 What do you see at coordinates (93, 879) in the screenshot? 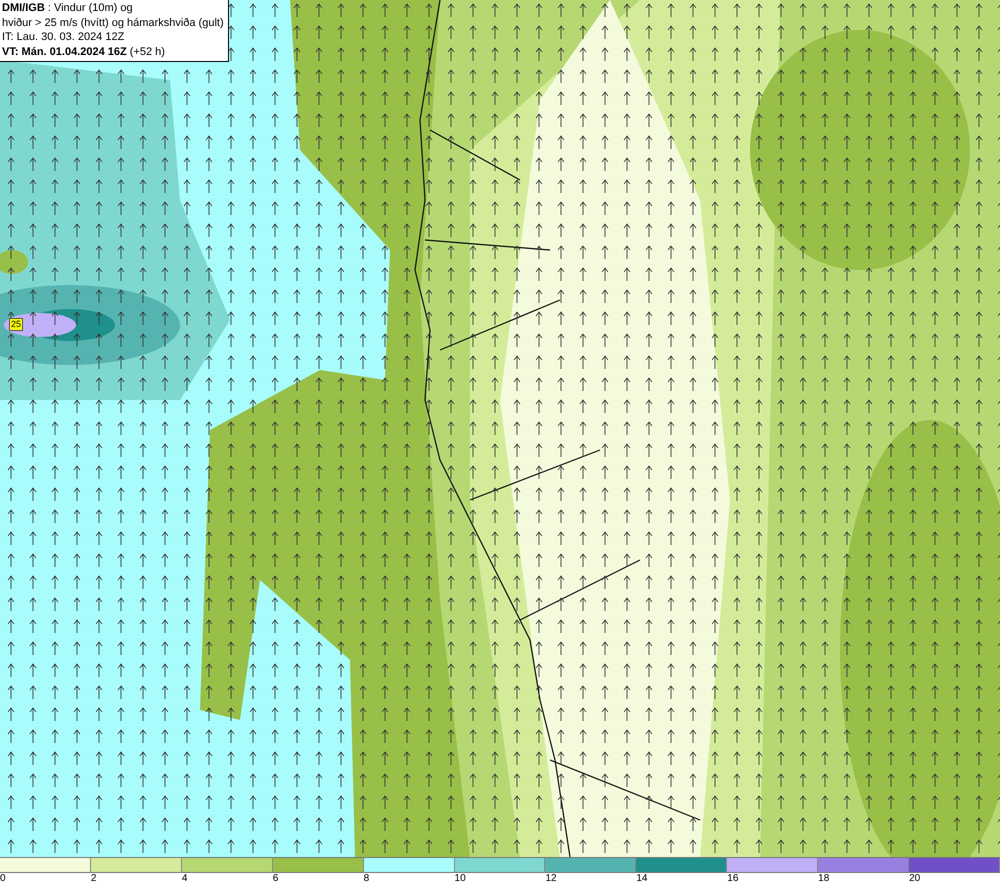
I see `legend-label: 2` at bounding box center [93, 879].